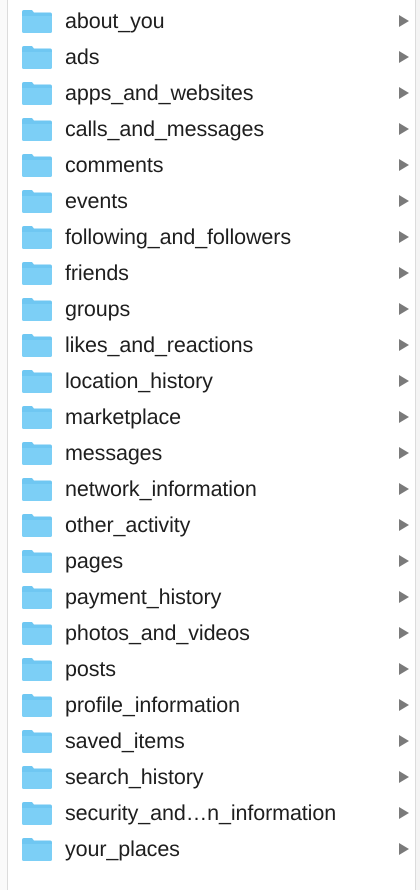 This screenshot has width=420, height=890. I want to click on folder-row: other_activity, so click(211, 525).